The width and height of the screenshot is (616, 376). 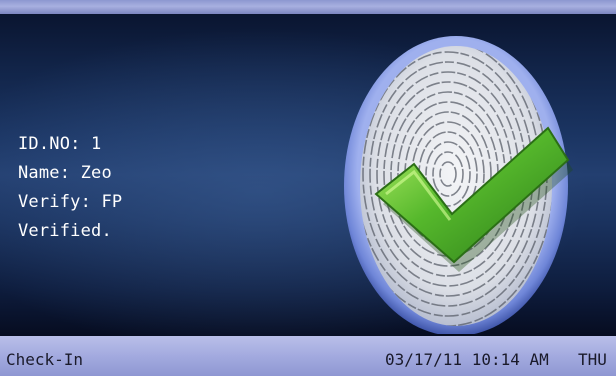 I want to click on attendance-mode-label: Check-In, so click(x=45, y=359).